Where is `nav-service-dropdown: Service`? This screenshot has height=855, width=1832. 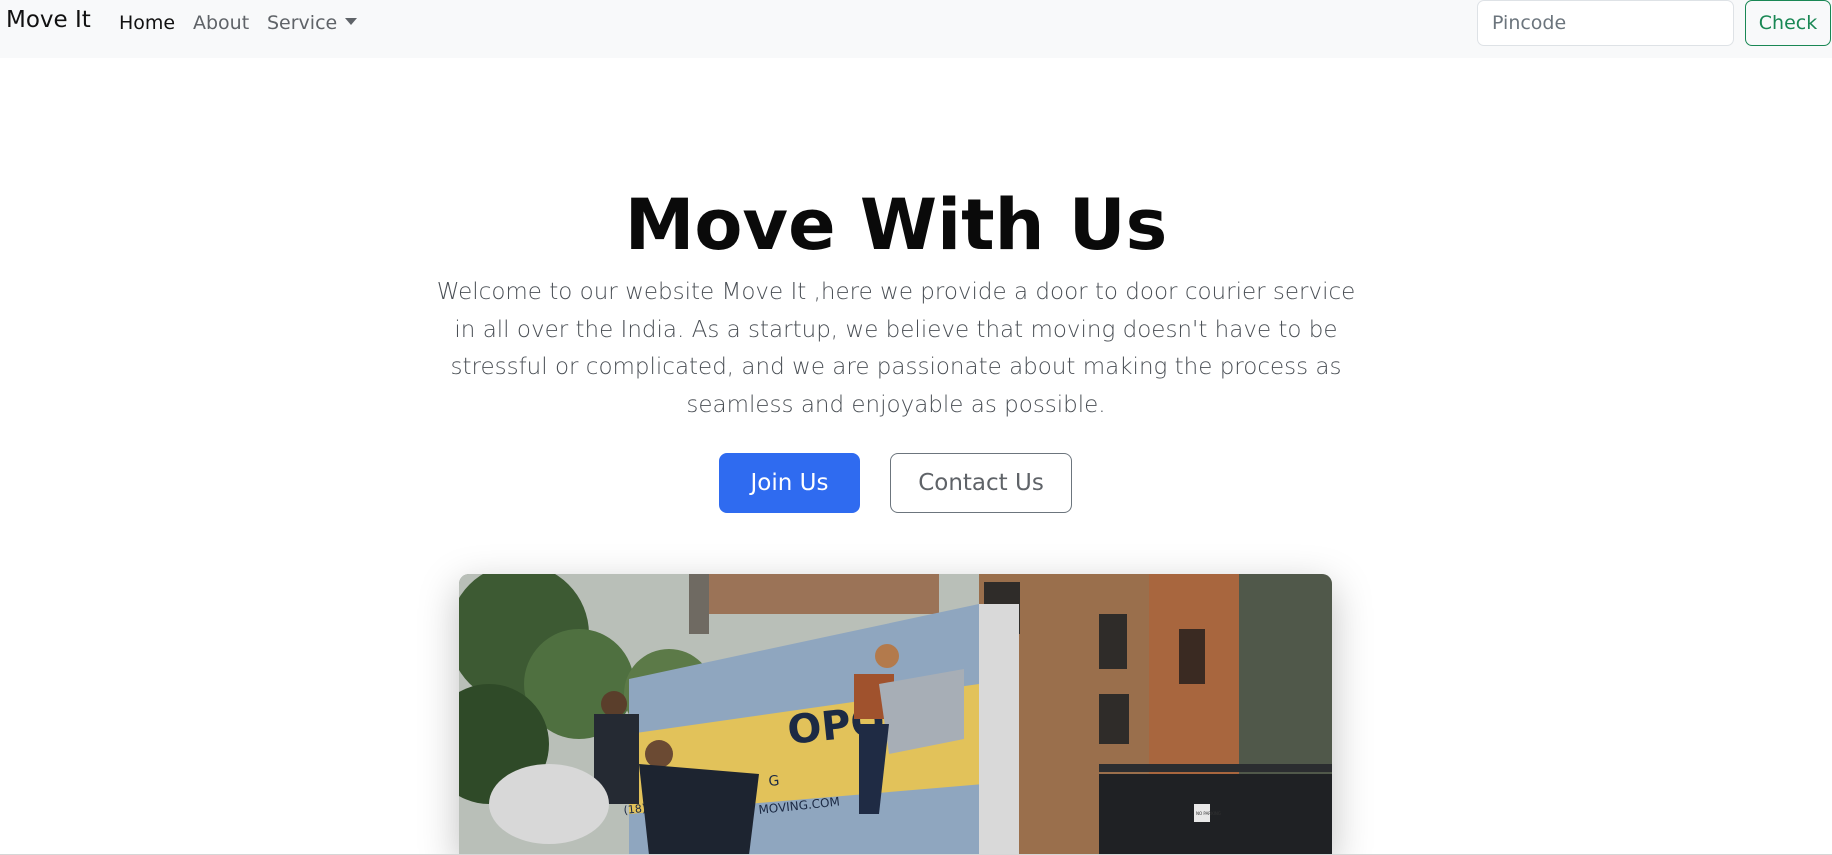
nav-service-dropdown: Service is located at coordinates (312, 23).